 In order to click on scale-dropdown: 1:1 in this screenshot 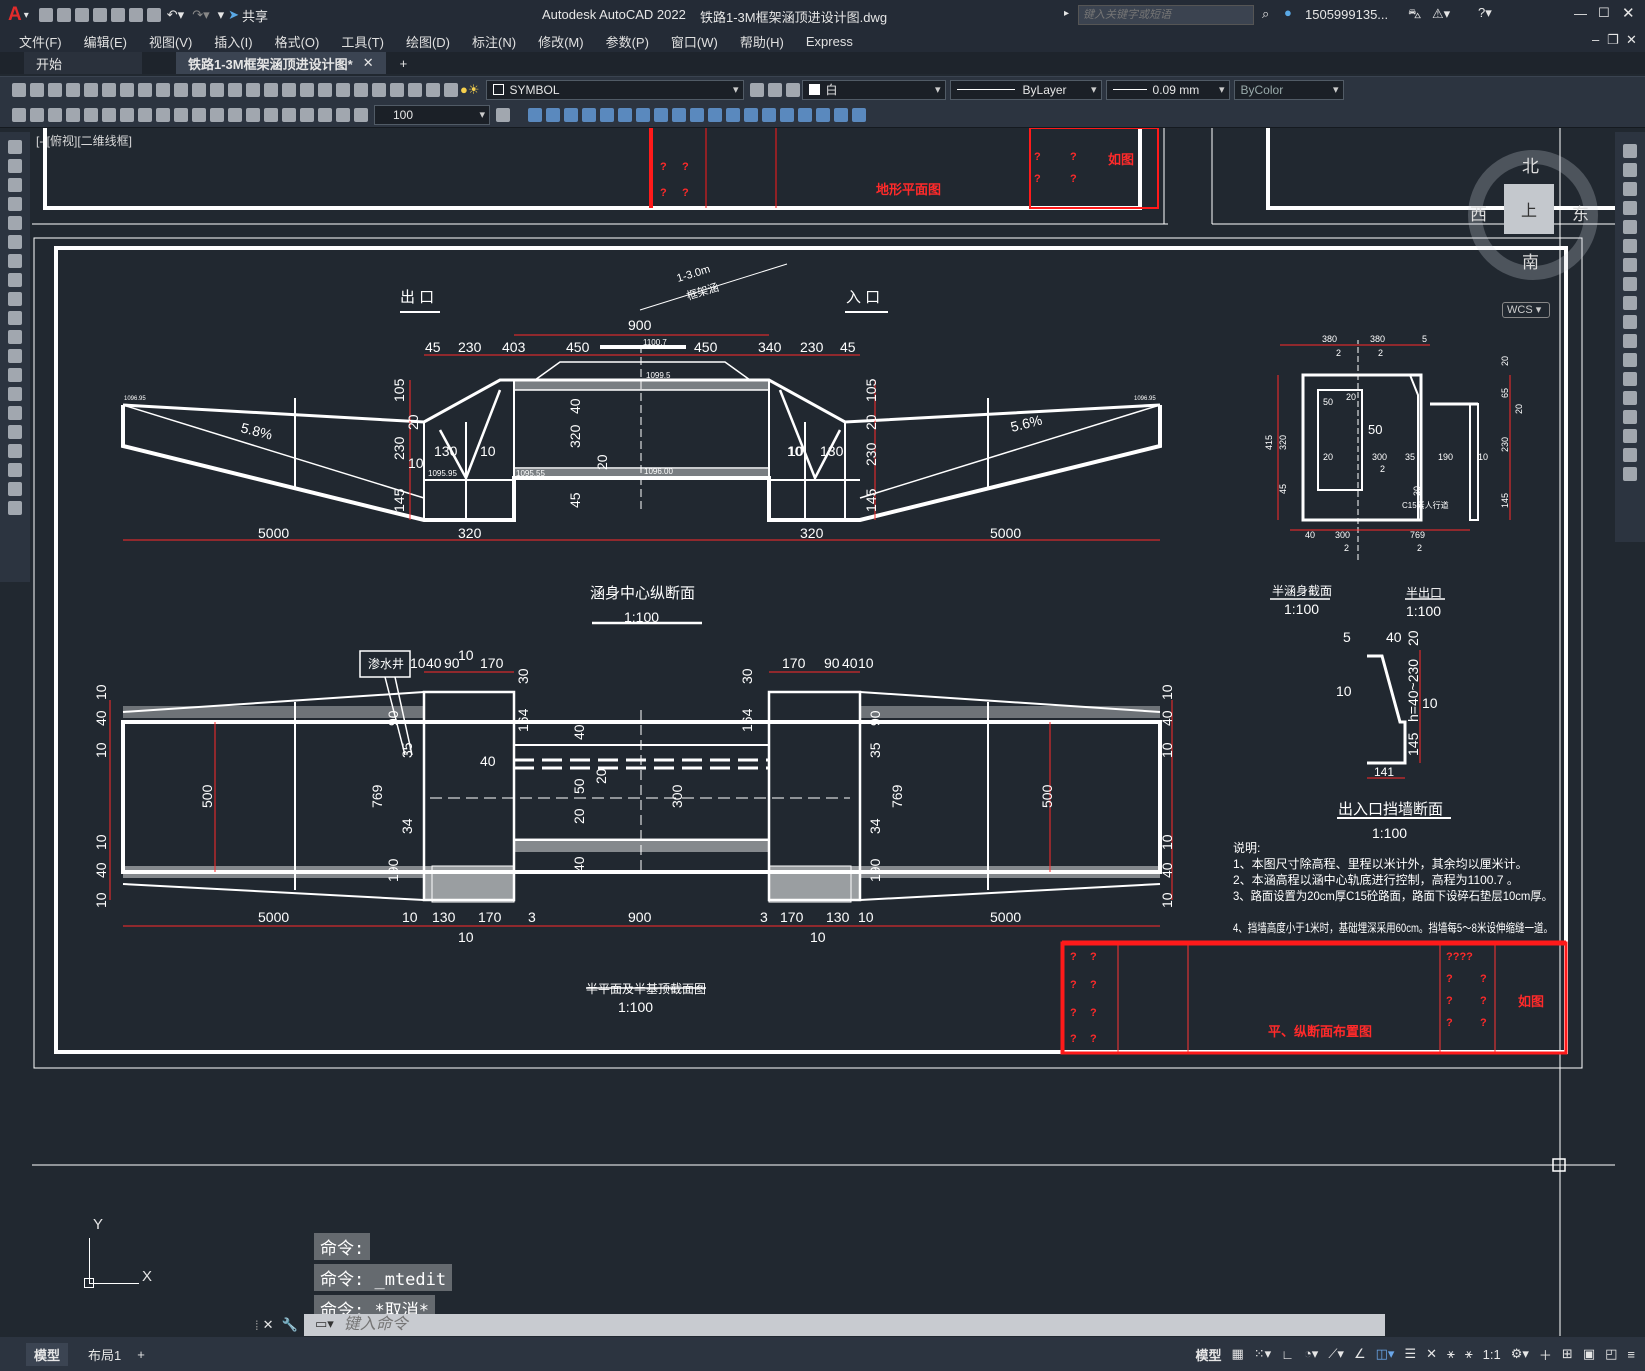, I will do `click(1492, 1354)`.